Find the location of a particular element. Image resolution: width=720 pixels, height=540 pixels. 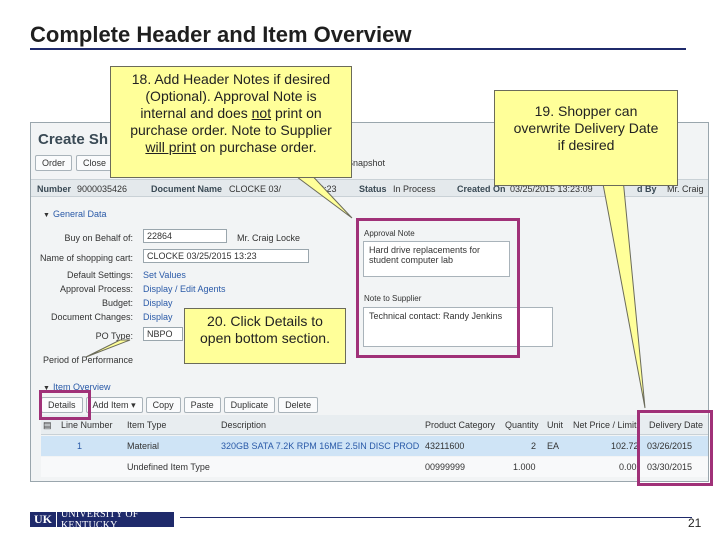

number-value: 9000035426 is located at coordinates (102, 189).